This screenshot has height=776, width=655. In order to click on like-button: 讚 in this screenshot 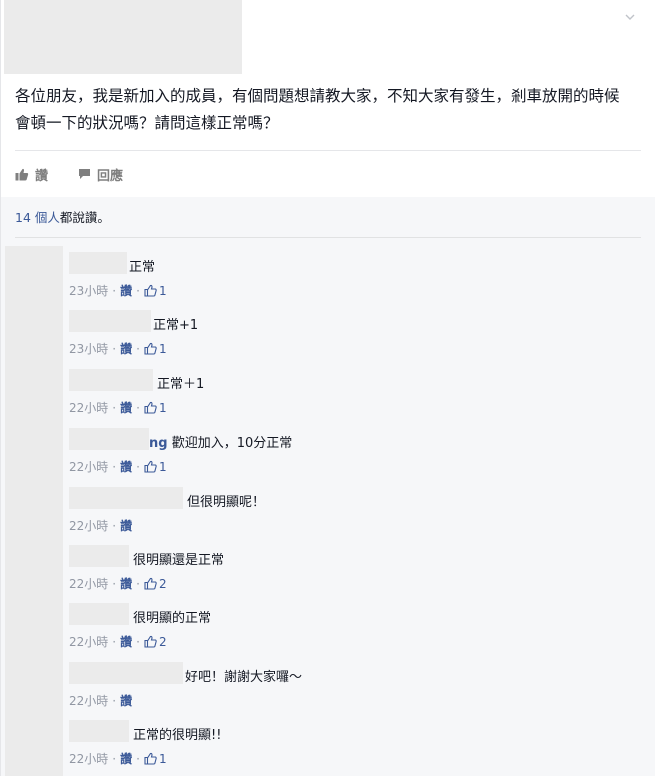, I will do `click(31, 174)`.